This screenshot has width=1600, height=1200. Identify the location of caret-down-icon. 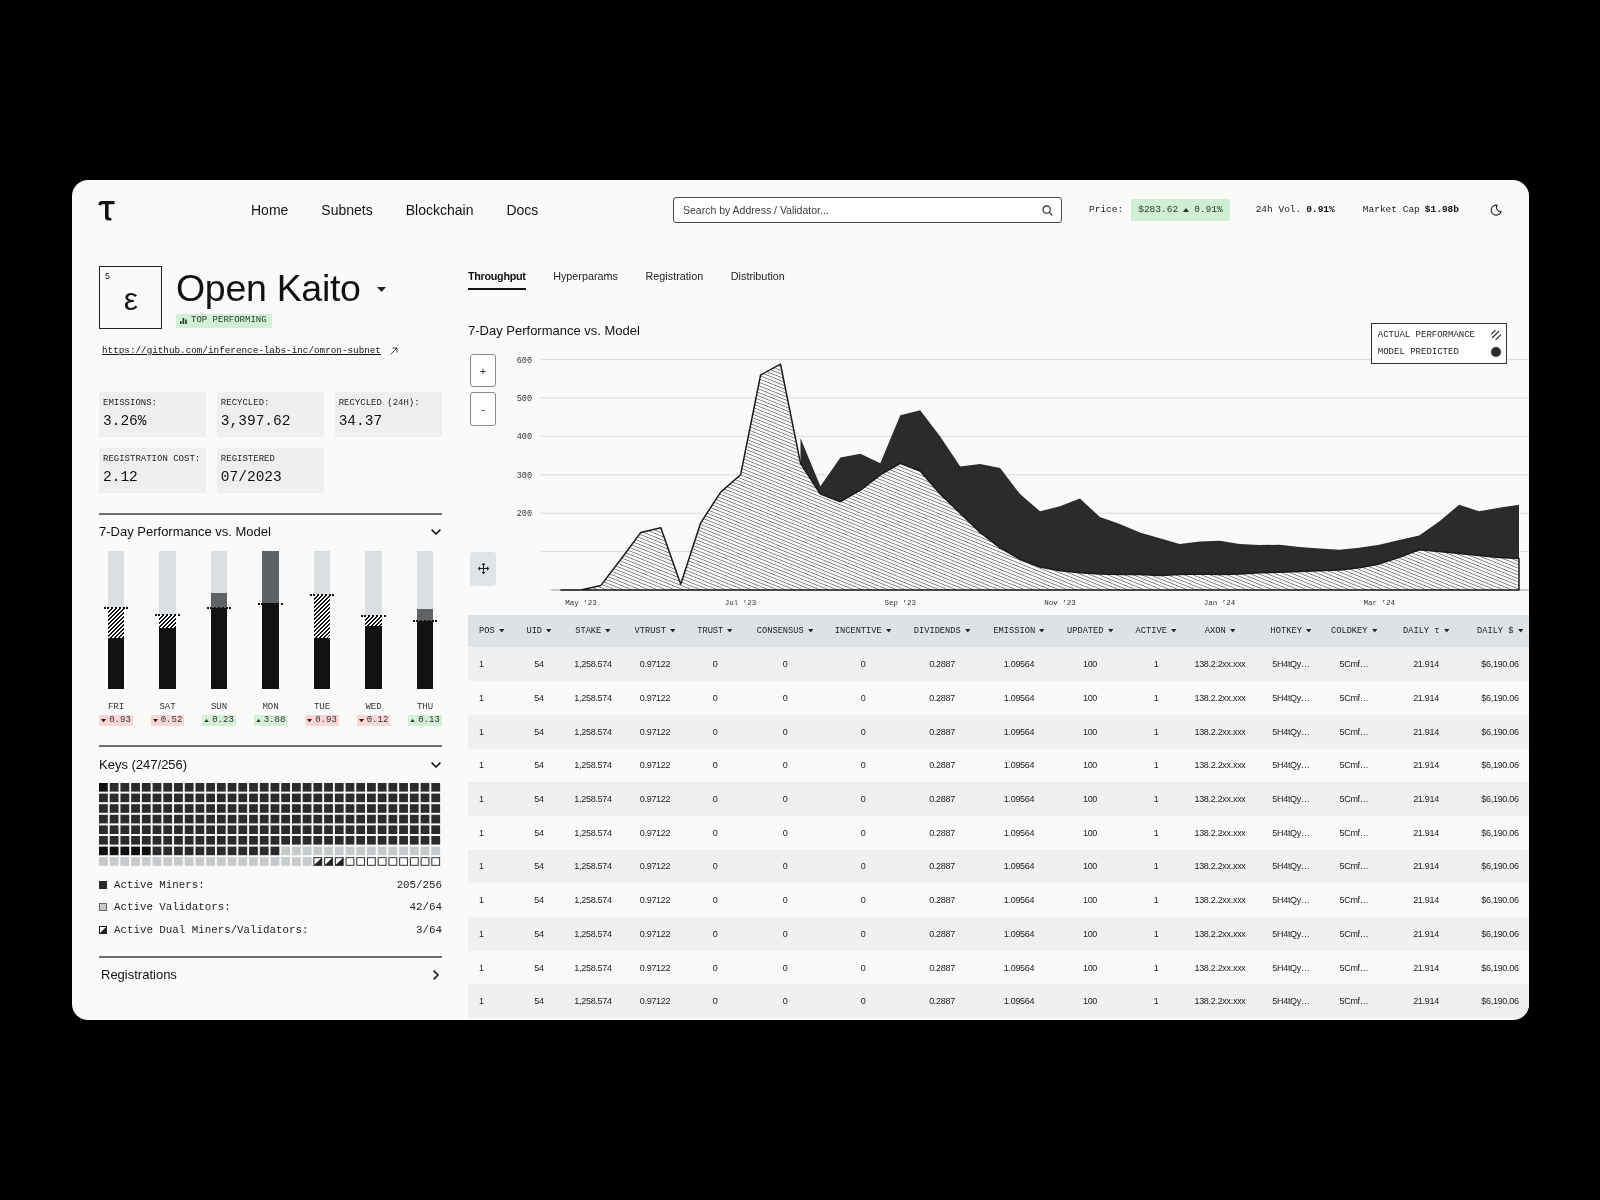
(381, 289).